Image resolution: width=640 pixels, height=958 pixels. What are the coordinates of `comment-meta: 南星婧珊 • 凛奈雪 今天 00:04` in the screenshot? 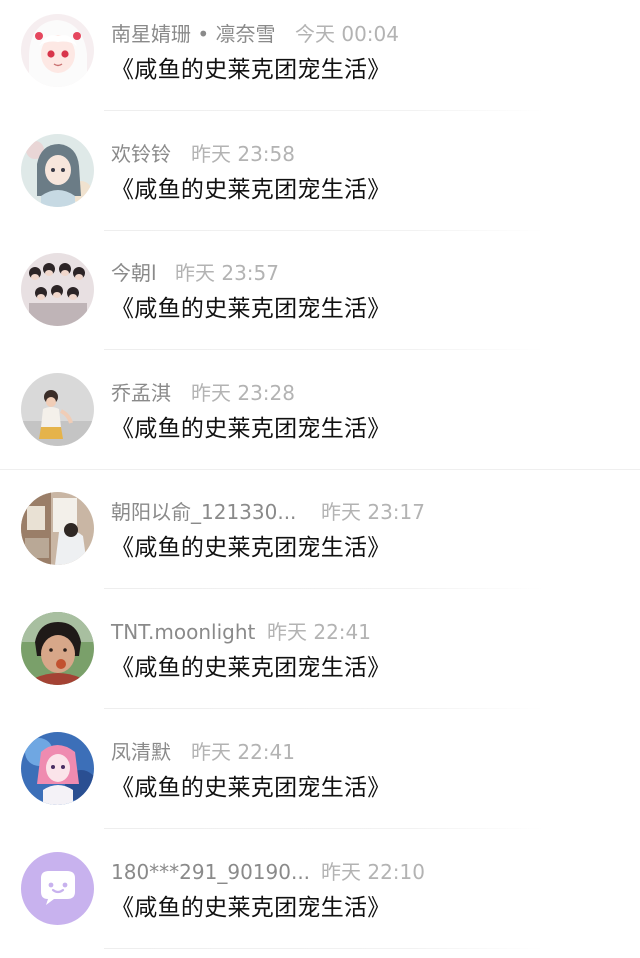 It's located at (255, 34).